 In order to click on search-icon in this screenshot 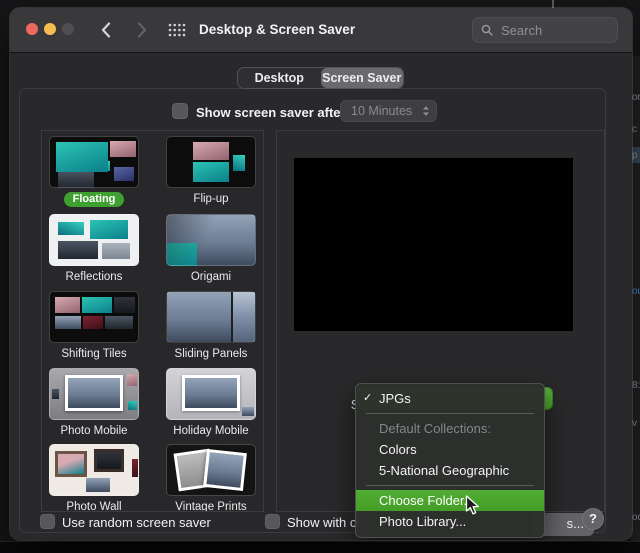, I will do `click(487, 30)`.